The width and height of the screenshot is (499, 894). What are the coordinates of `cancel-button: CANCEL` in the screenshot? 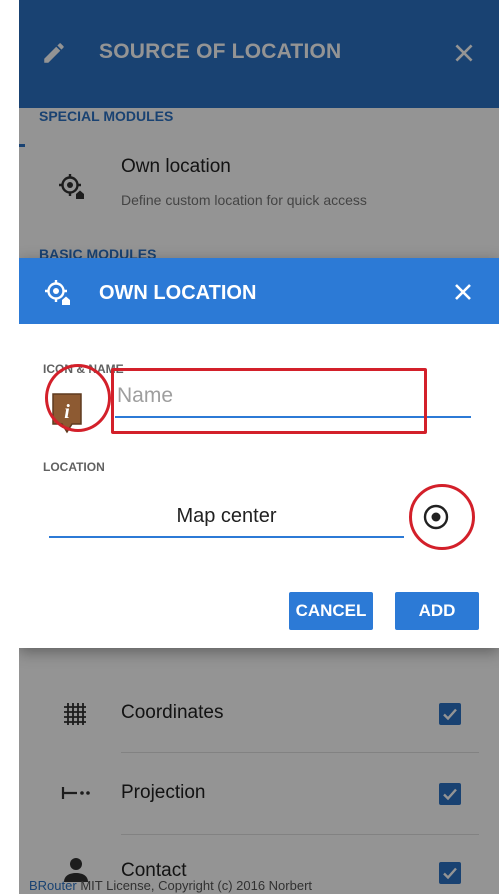 It's located at (331, 611).